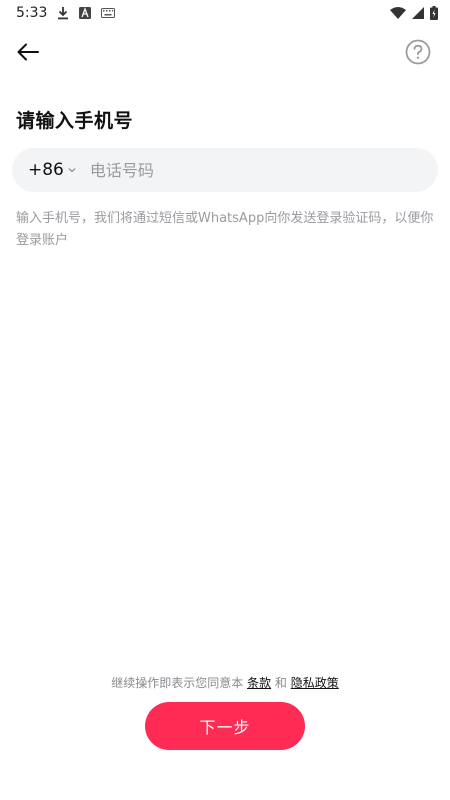  I want to click on status-bar-left: 5:33, so click(66, 13).